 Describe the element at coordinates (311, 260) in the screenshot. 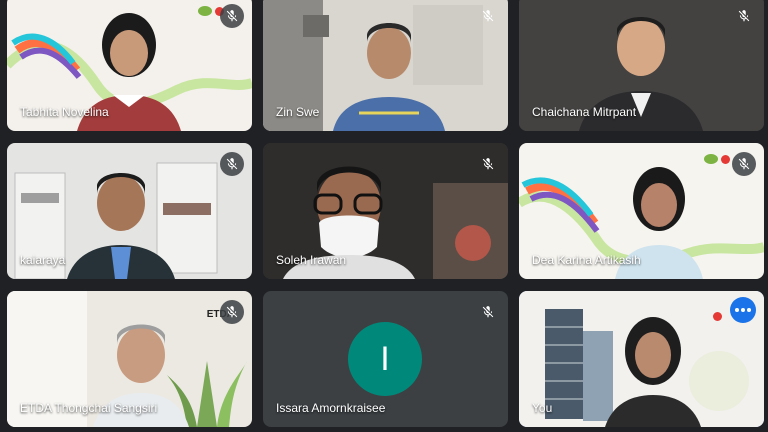

I see `participant-name: Soleh Irawan` at that location.